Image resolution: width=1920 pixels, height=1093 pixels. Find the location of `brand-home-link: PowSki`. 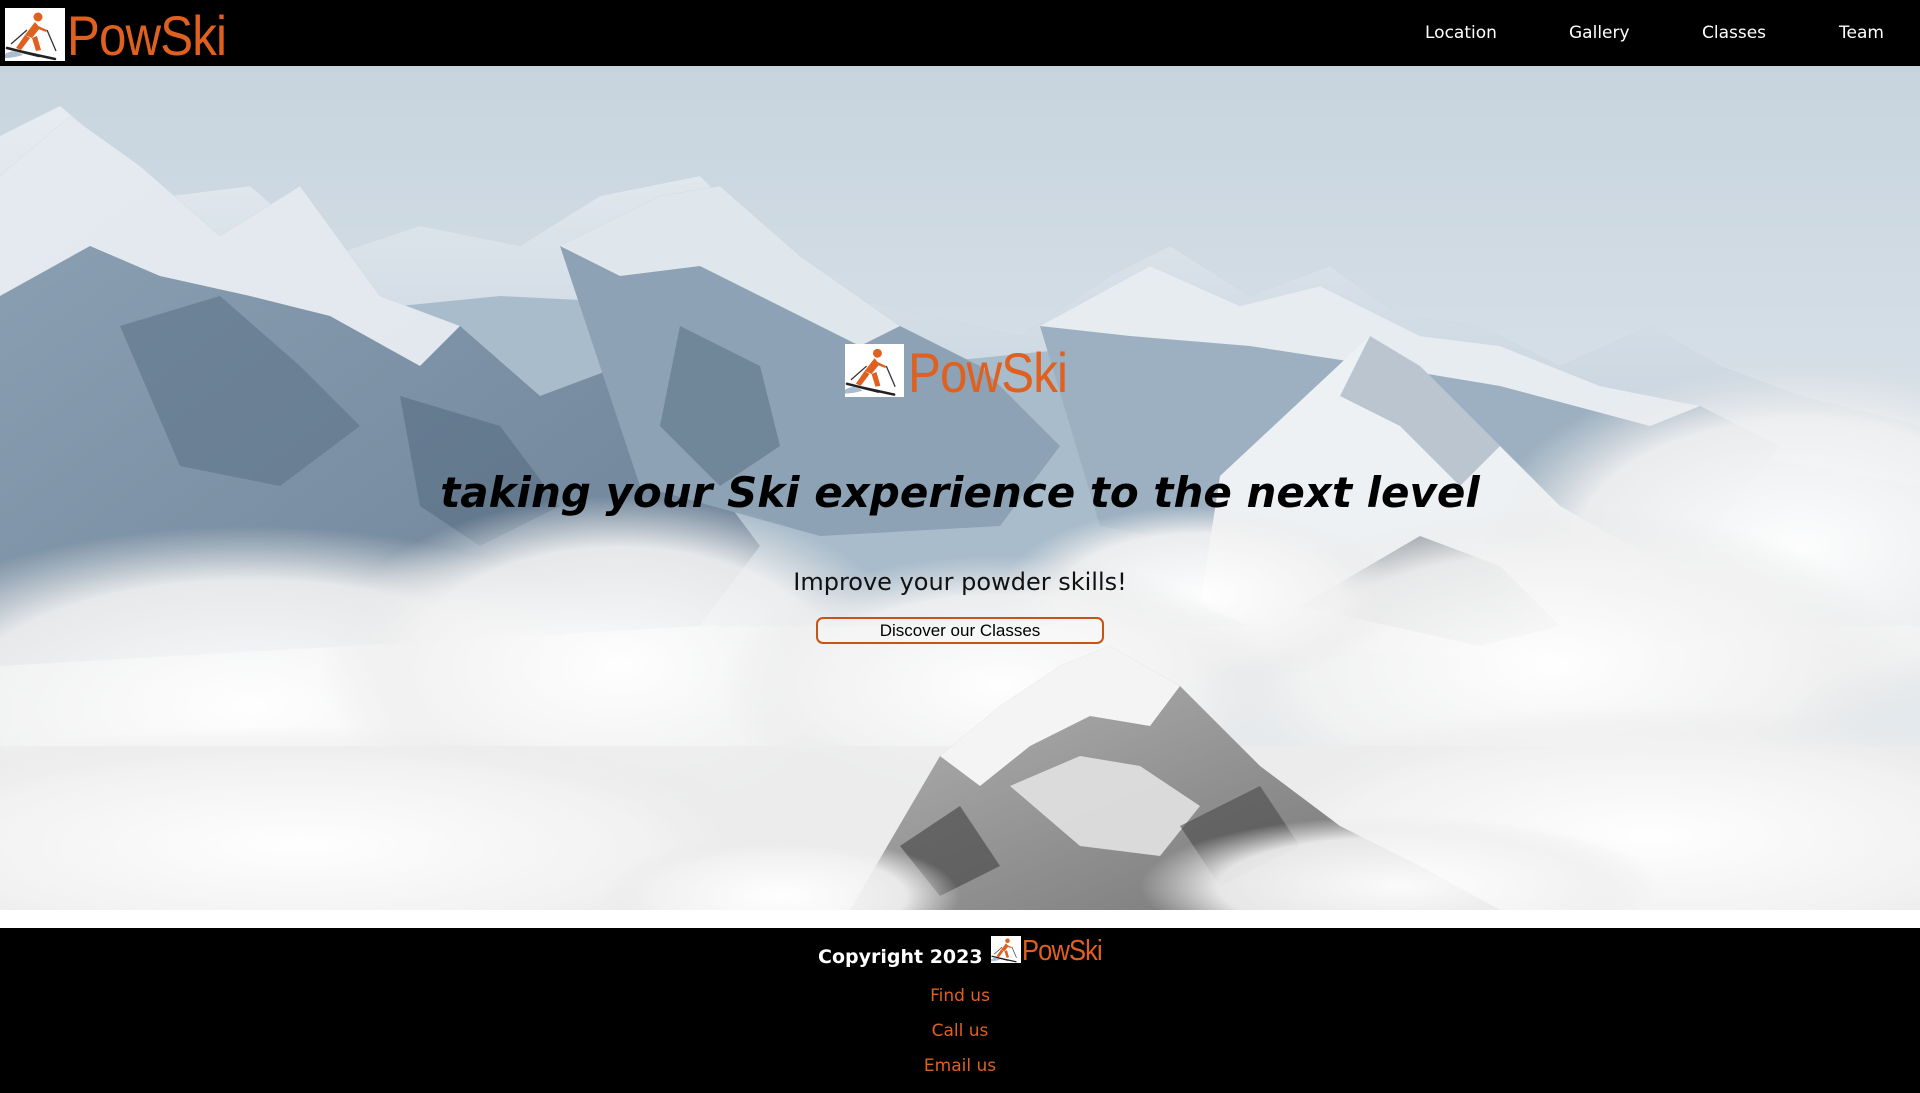

brand-home-link: PowSki is located at coordinates (126, 34).